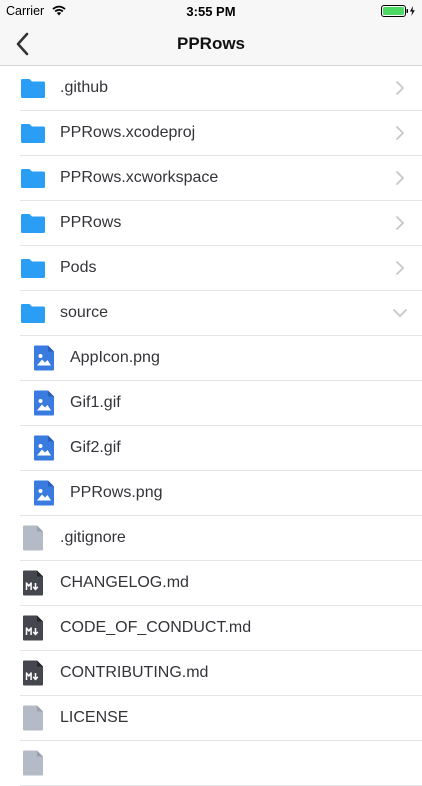 The height and width of the screenshot is (786, 422). What do you see at coordinates (134, 672) in the screenshot?
I see `file-name: CONTRIBUTING.md` at bounding box center [134, 672].